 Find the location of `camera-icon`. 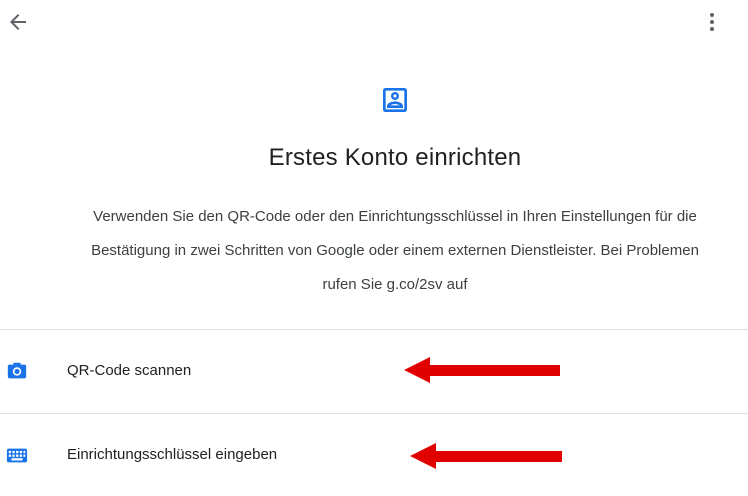

camera-icon is located at coordinates (17, 371).